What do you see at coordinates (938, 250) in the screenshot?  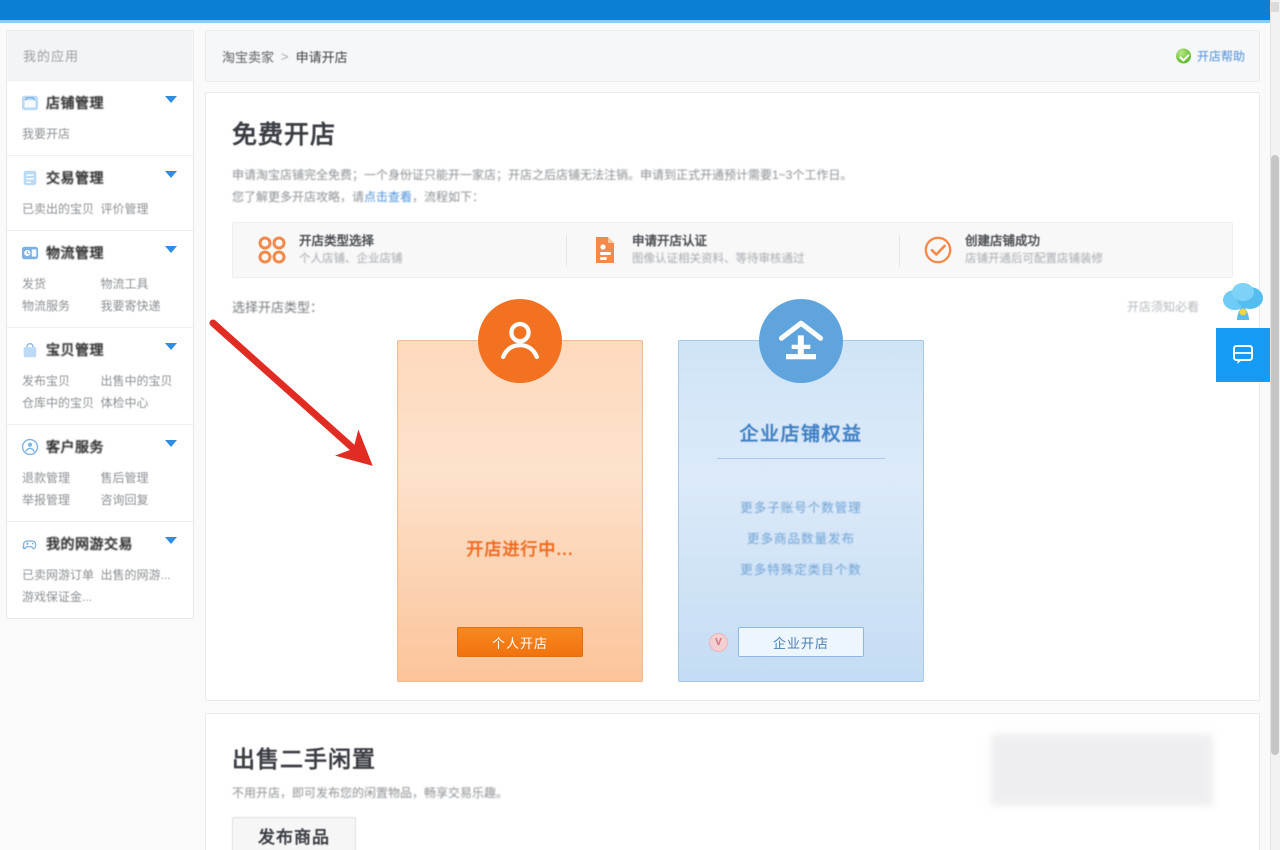 I see `check-circle-icon` at bounding box center [938, 250].